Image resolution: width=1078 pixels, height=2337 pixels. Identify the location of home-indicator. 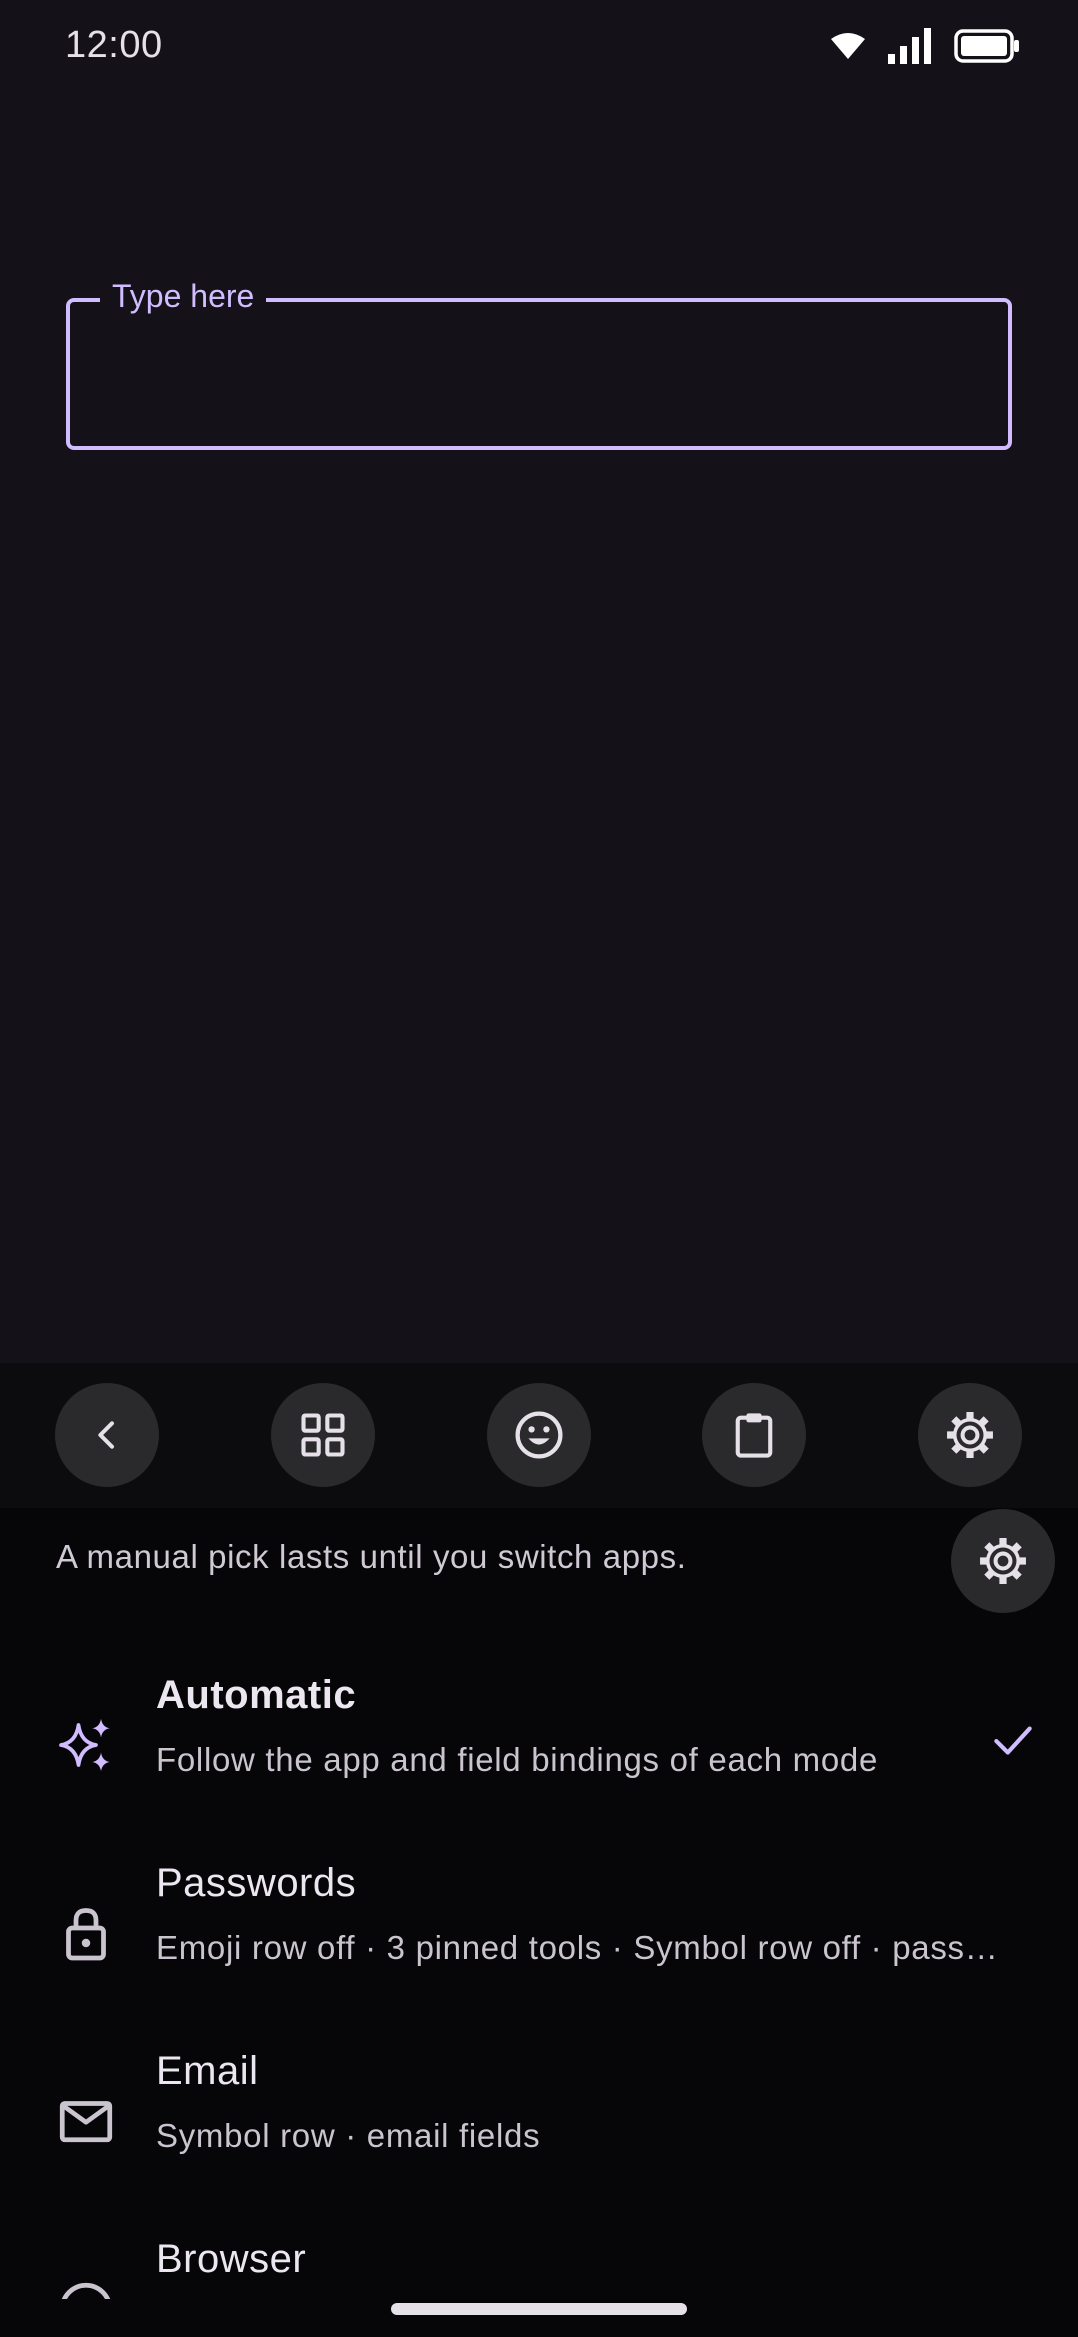
(539, 2309).